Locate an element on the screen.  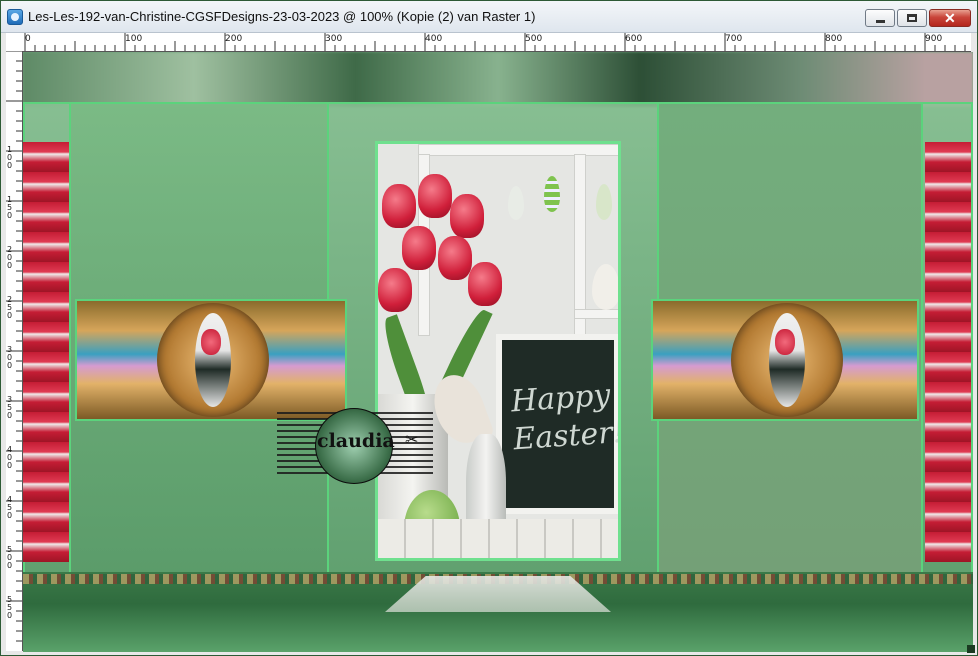
claudia-watermark: claudia ✂ is located at coordinates (355, 446).